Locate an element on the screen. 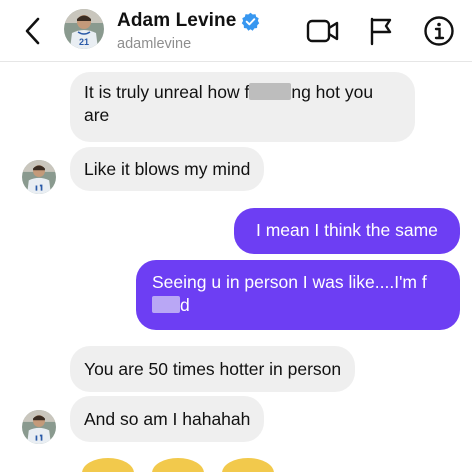 This screenshot has width=472, height=472. message-text: You are 50 times hotter in person is located at coordinates (213, 369).